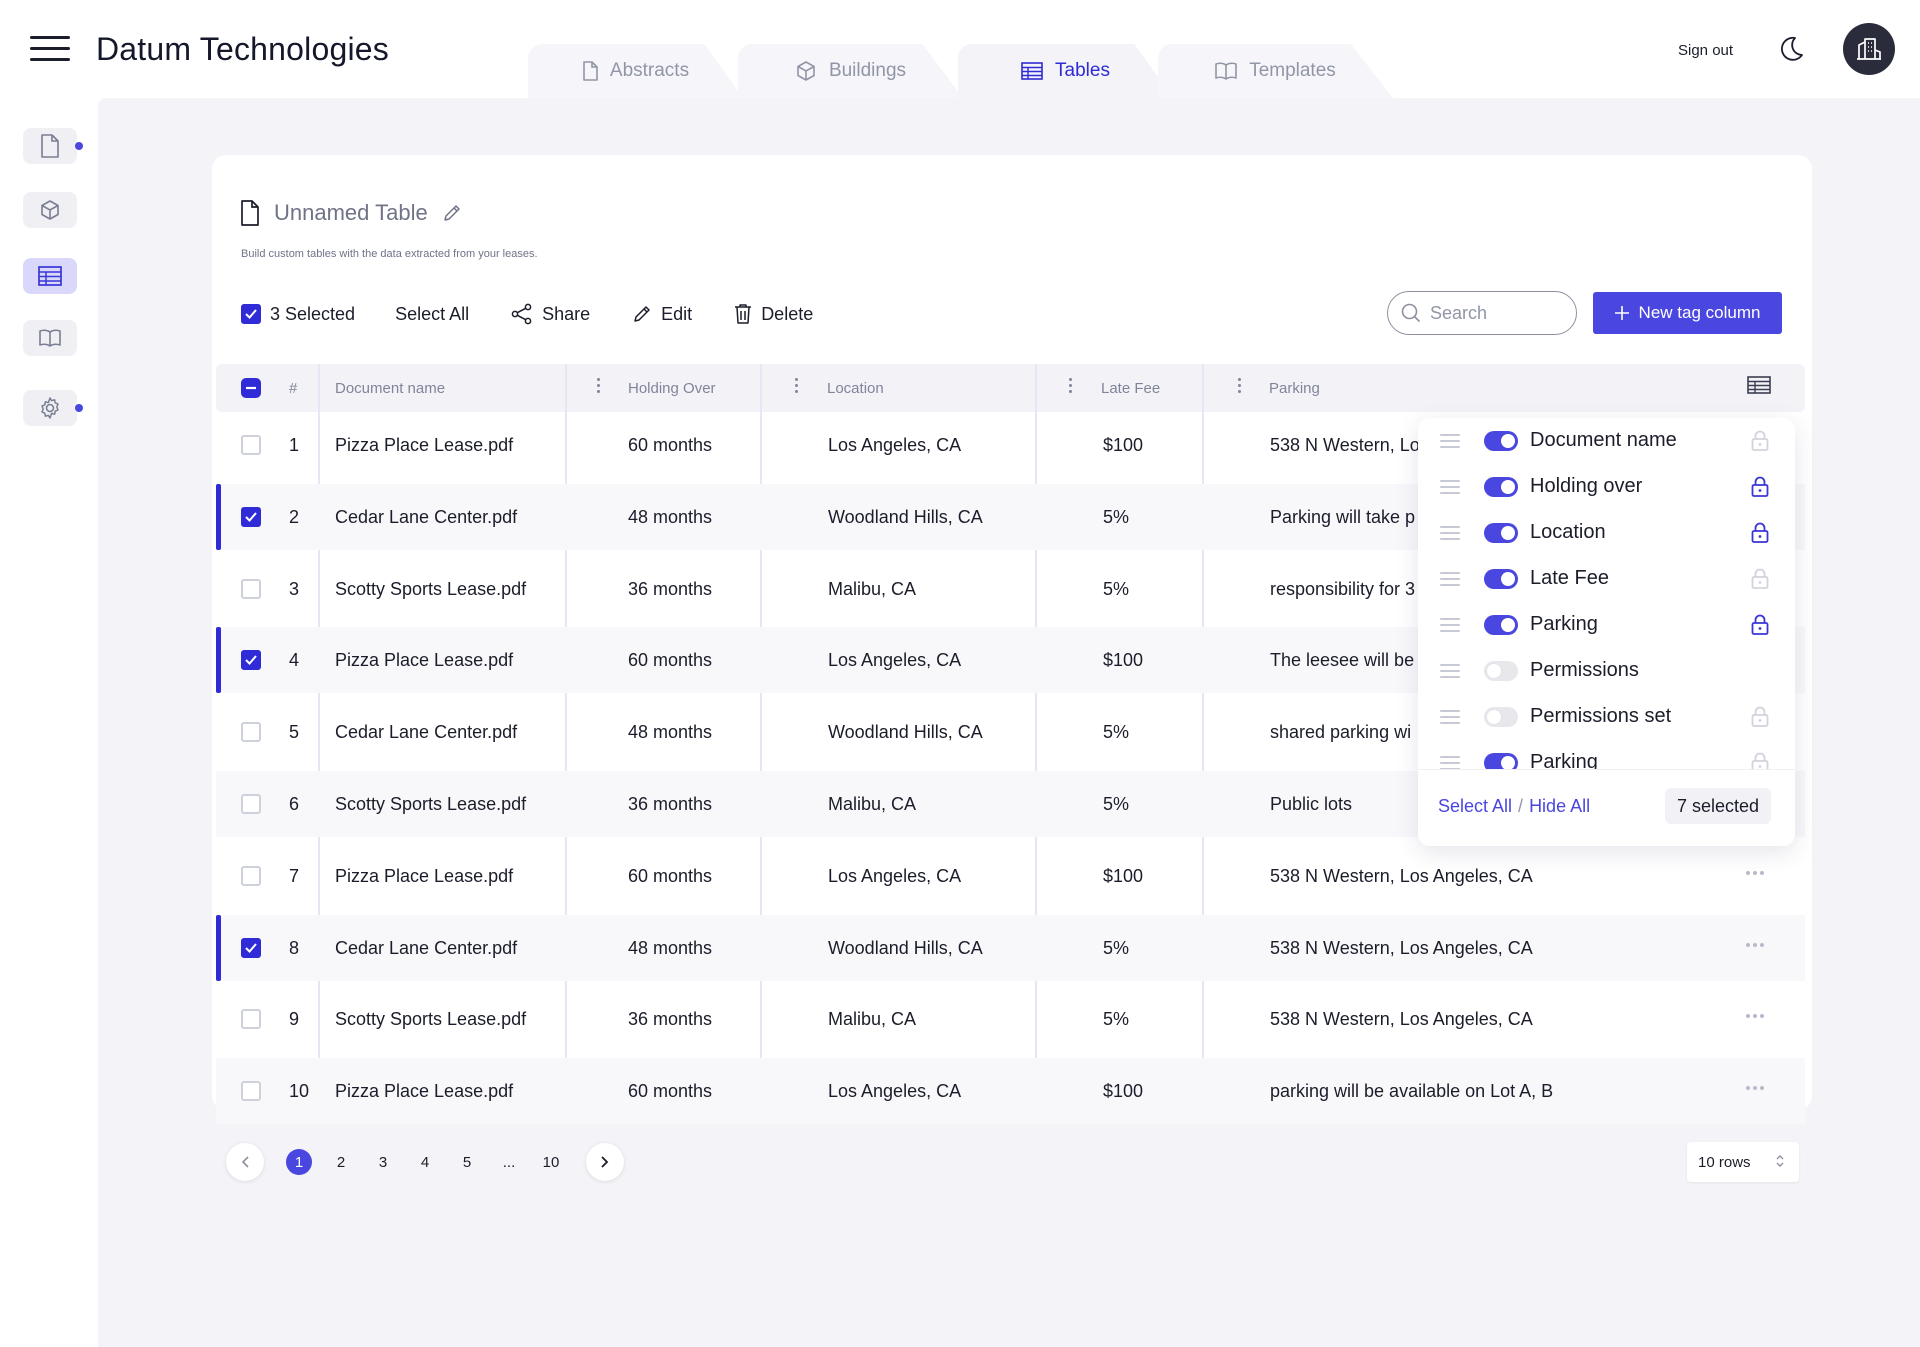  What do you see at coordinates (1275, 71) in the screenshot?
I see `tab-templates: Templates` at bounding box center [1275, 71].